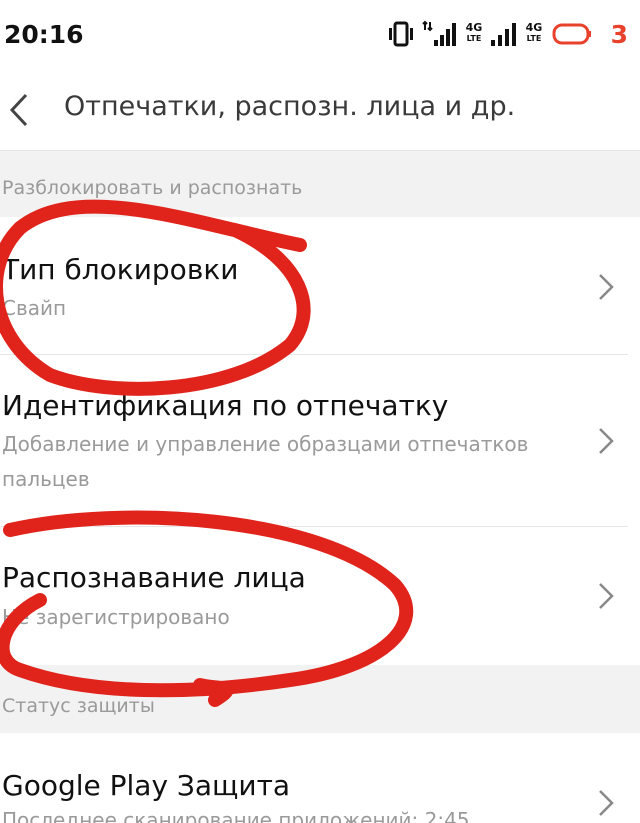  I want to click on status-bar: 20:16 4G LTE 4G LTE 3, so click(320, 37).